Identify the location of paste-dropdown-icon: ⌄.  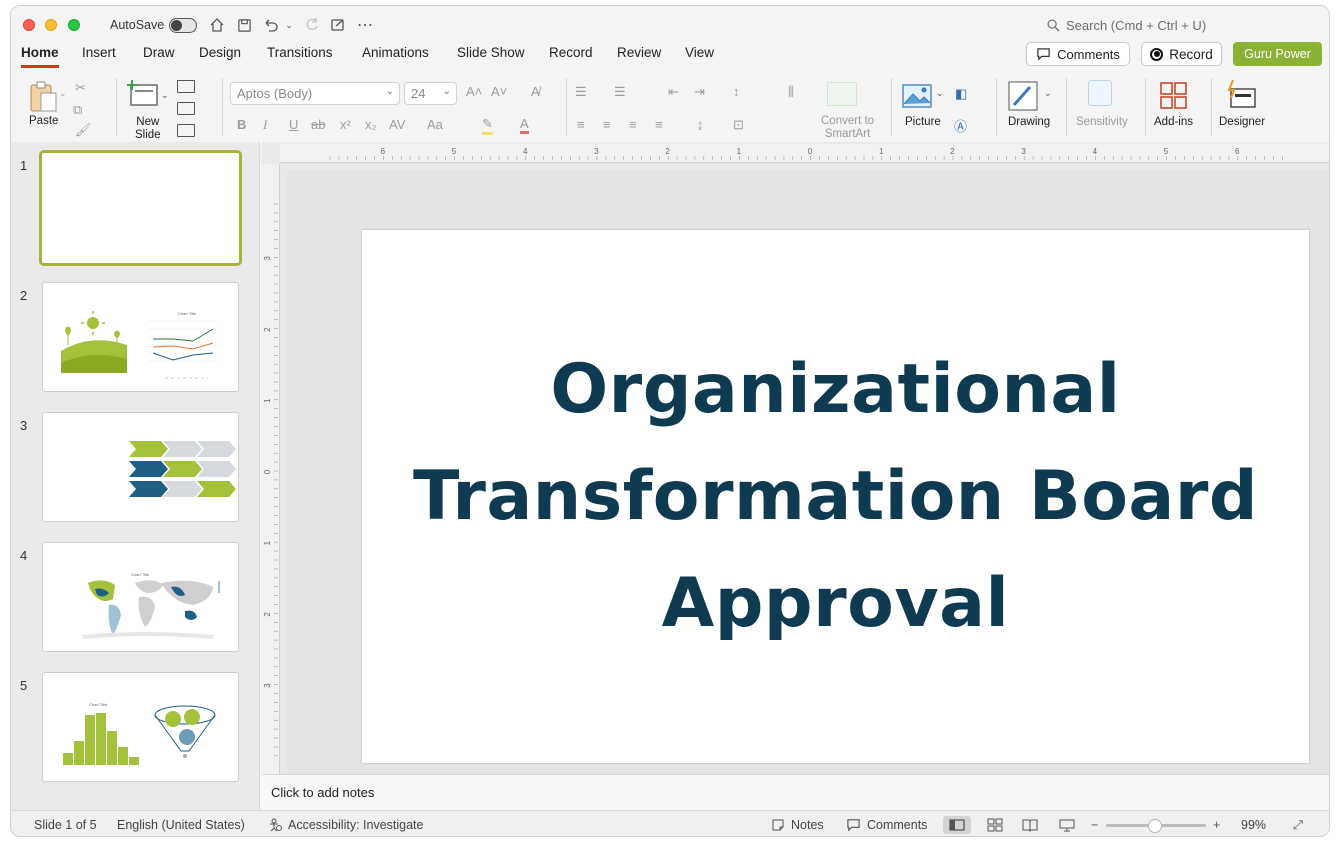
(63, 93).